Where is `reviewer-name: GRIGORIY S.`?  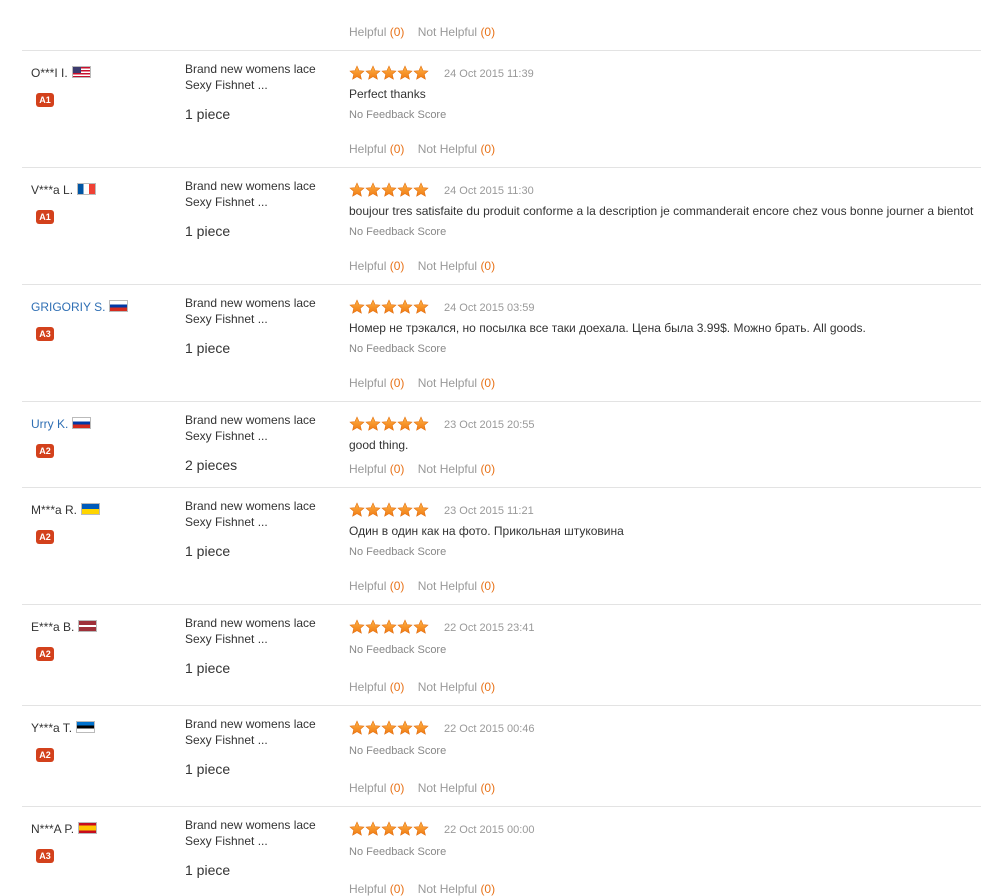
reviewer-name: GRIGORIY S. is located at coordinates (80, 307).